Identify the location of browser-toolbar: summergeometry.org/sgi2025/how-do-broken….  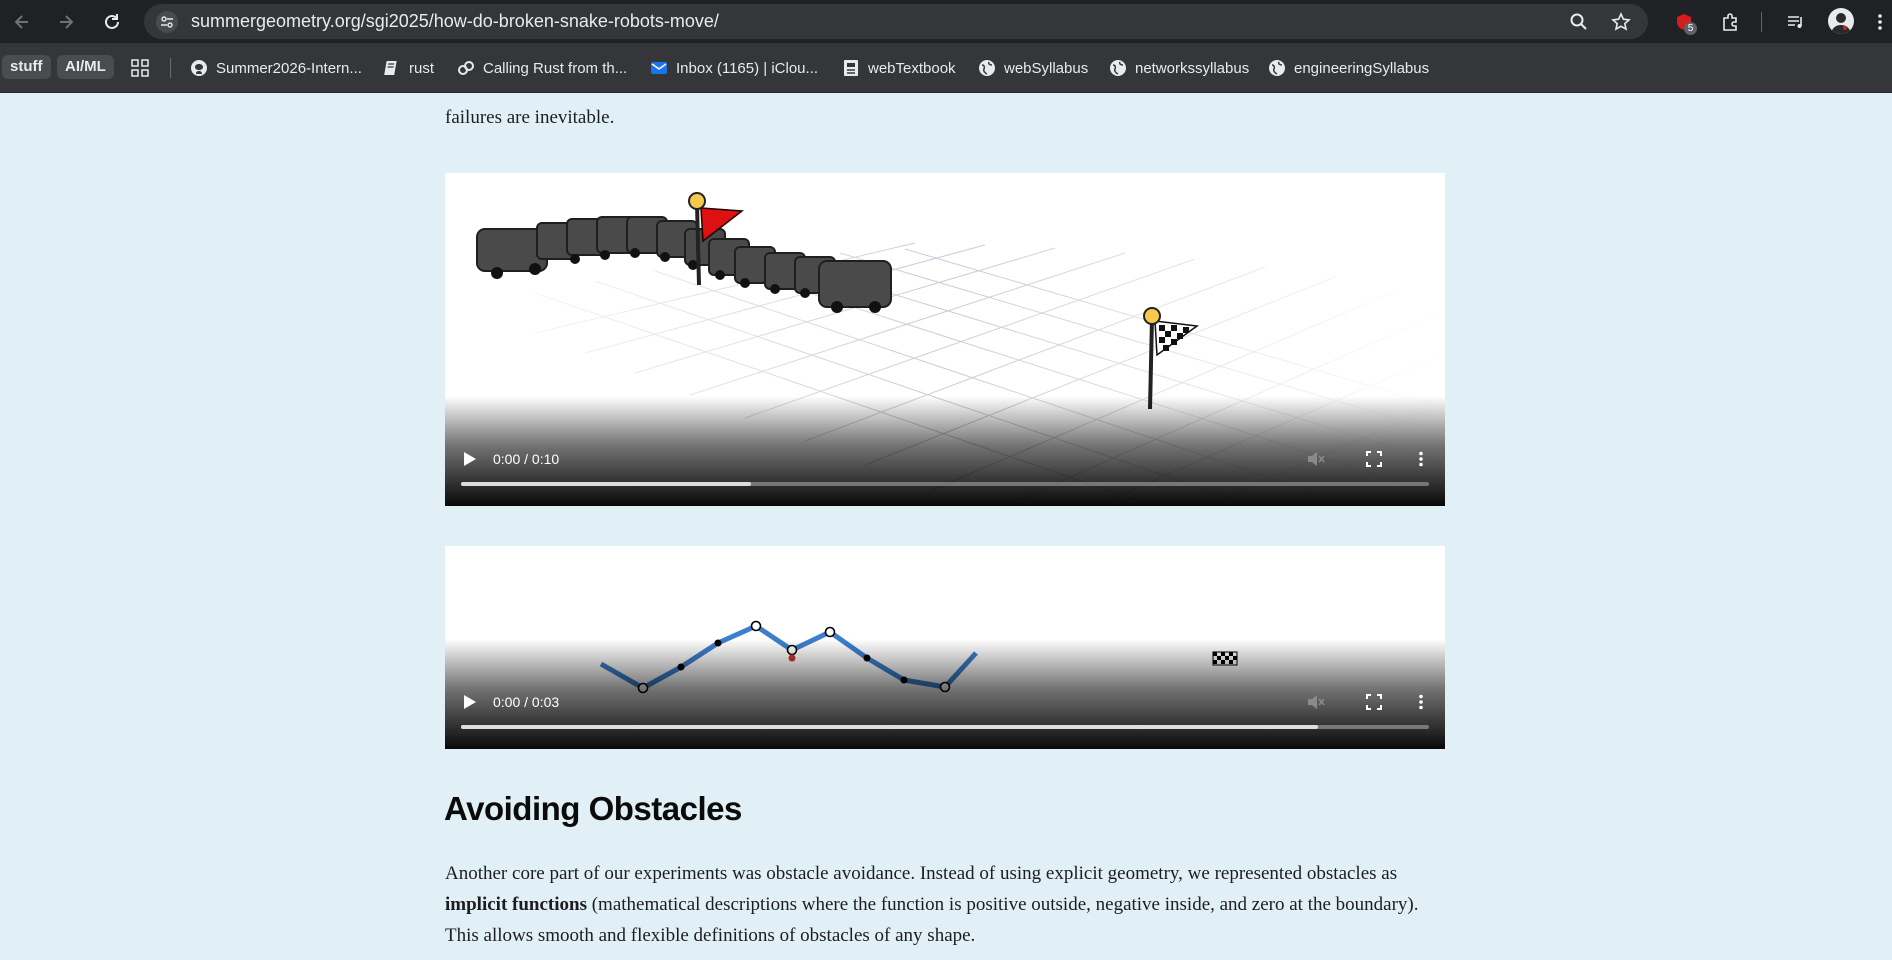
(946, 21).